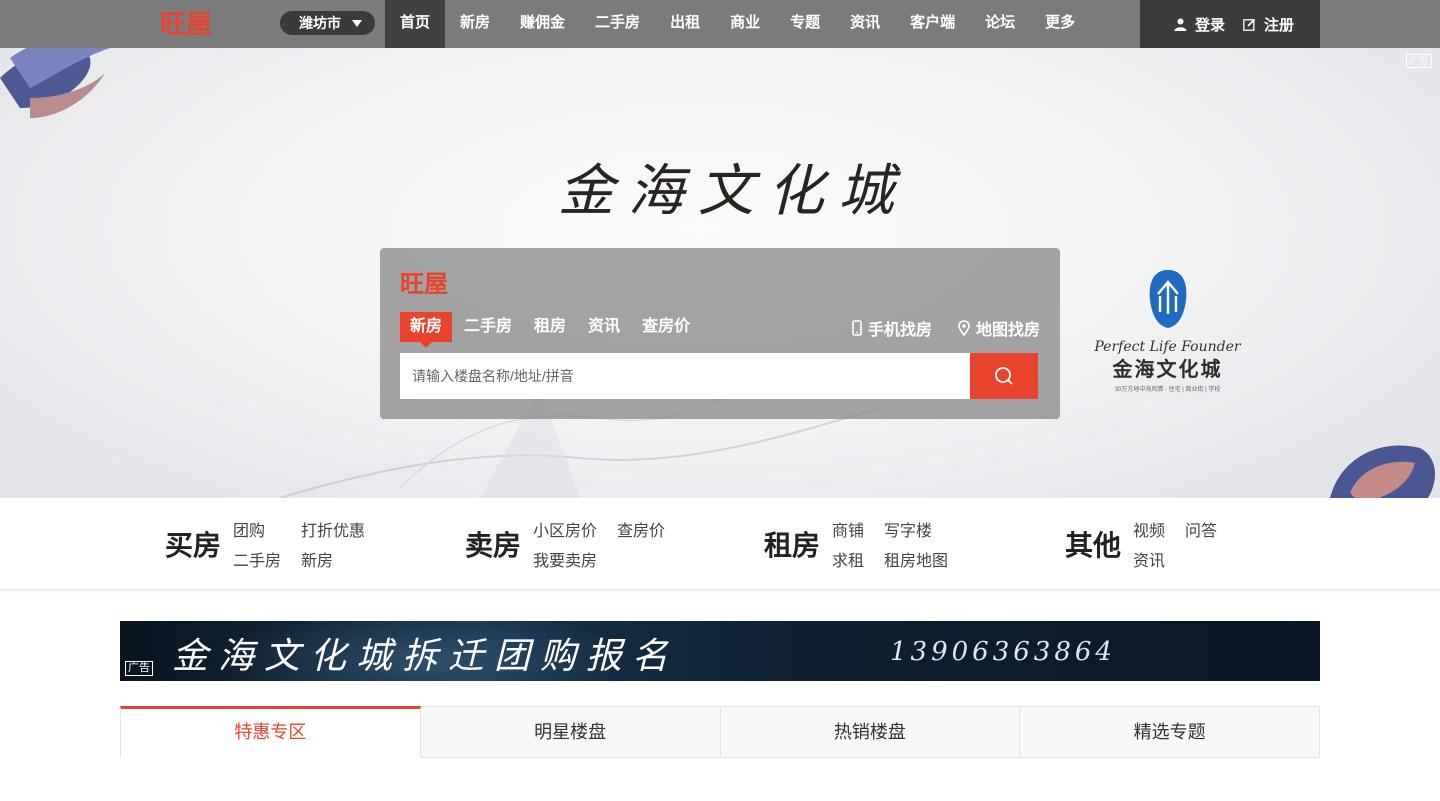 This screenshot has width=1440, height=801. I want to click on banner-title: 金海文化城拆迁团购报名, so click(425, 656).